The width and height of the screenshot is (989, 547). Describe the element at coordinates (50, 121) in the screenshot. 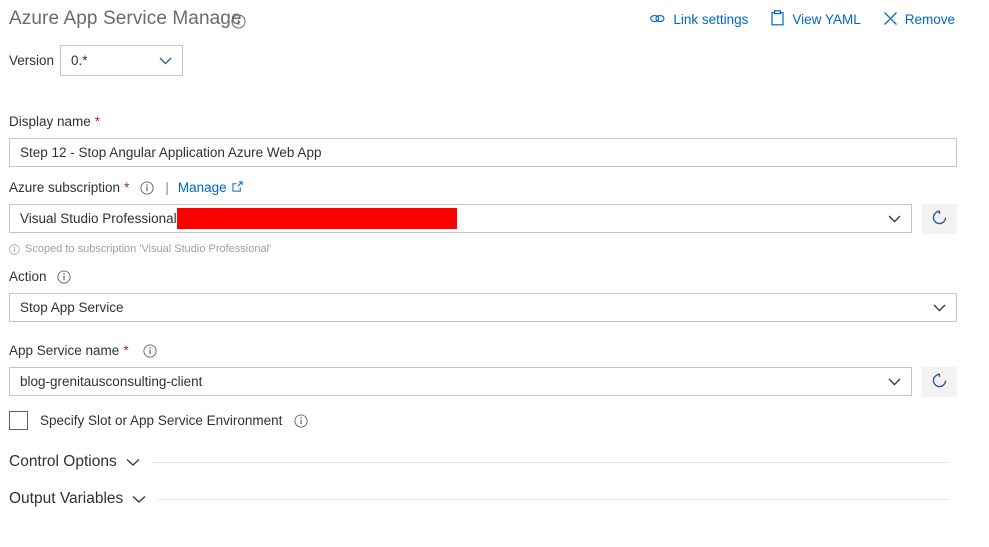

I see `display-name-label-text: Display name` at that location.